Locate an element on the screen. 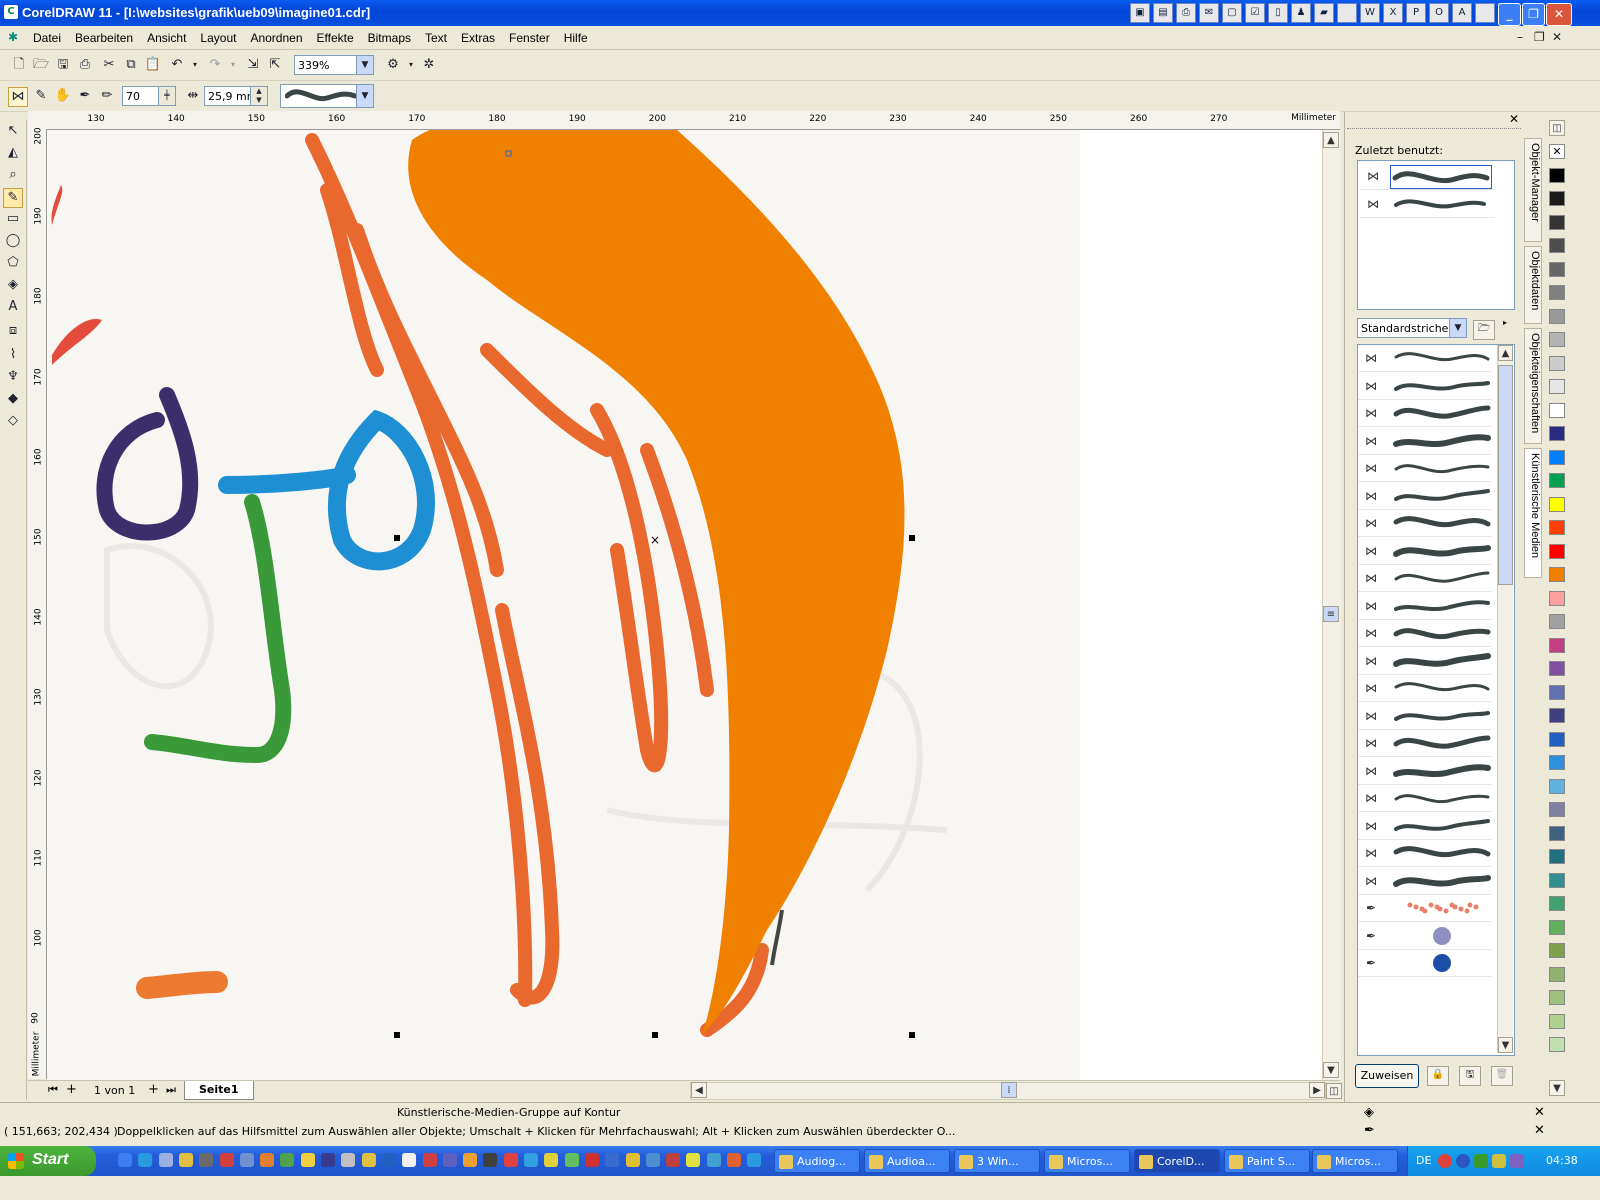 This screenshot has height=1200, width=1600. menu-item-ansicht: Ansicht is located at coordinates (166, 38).